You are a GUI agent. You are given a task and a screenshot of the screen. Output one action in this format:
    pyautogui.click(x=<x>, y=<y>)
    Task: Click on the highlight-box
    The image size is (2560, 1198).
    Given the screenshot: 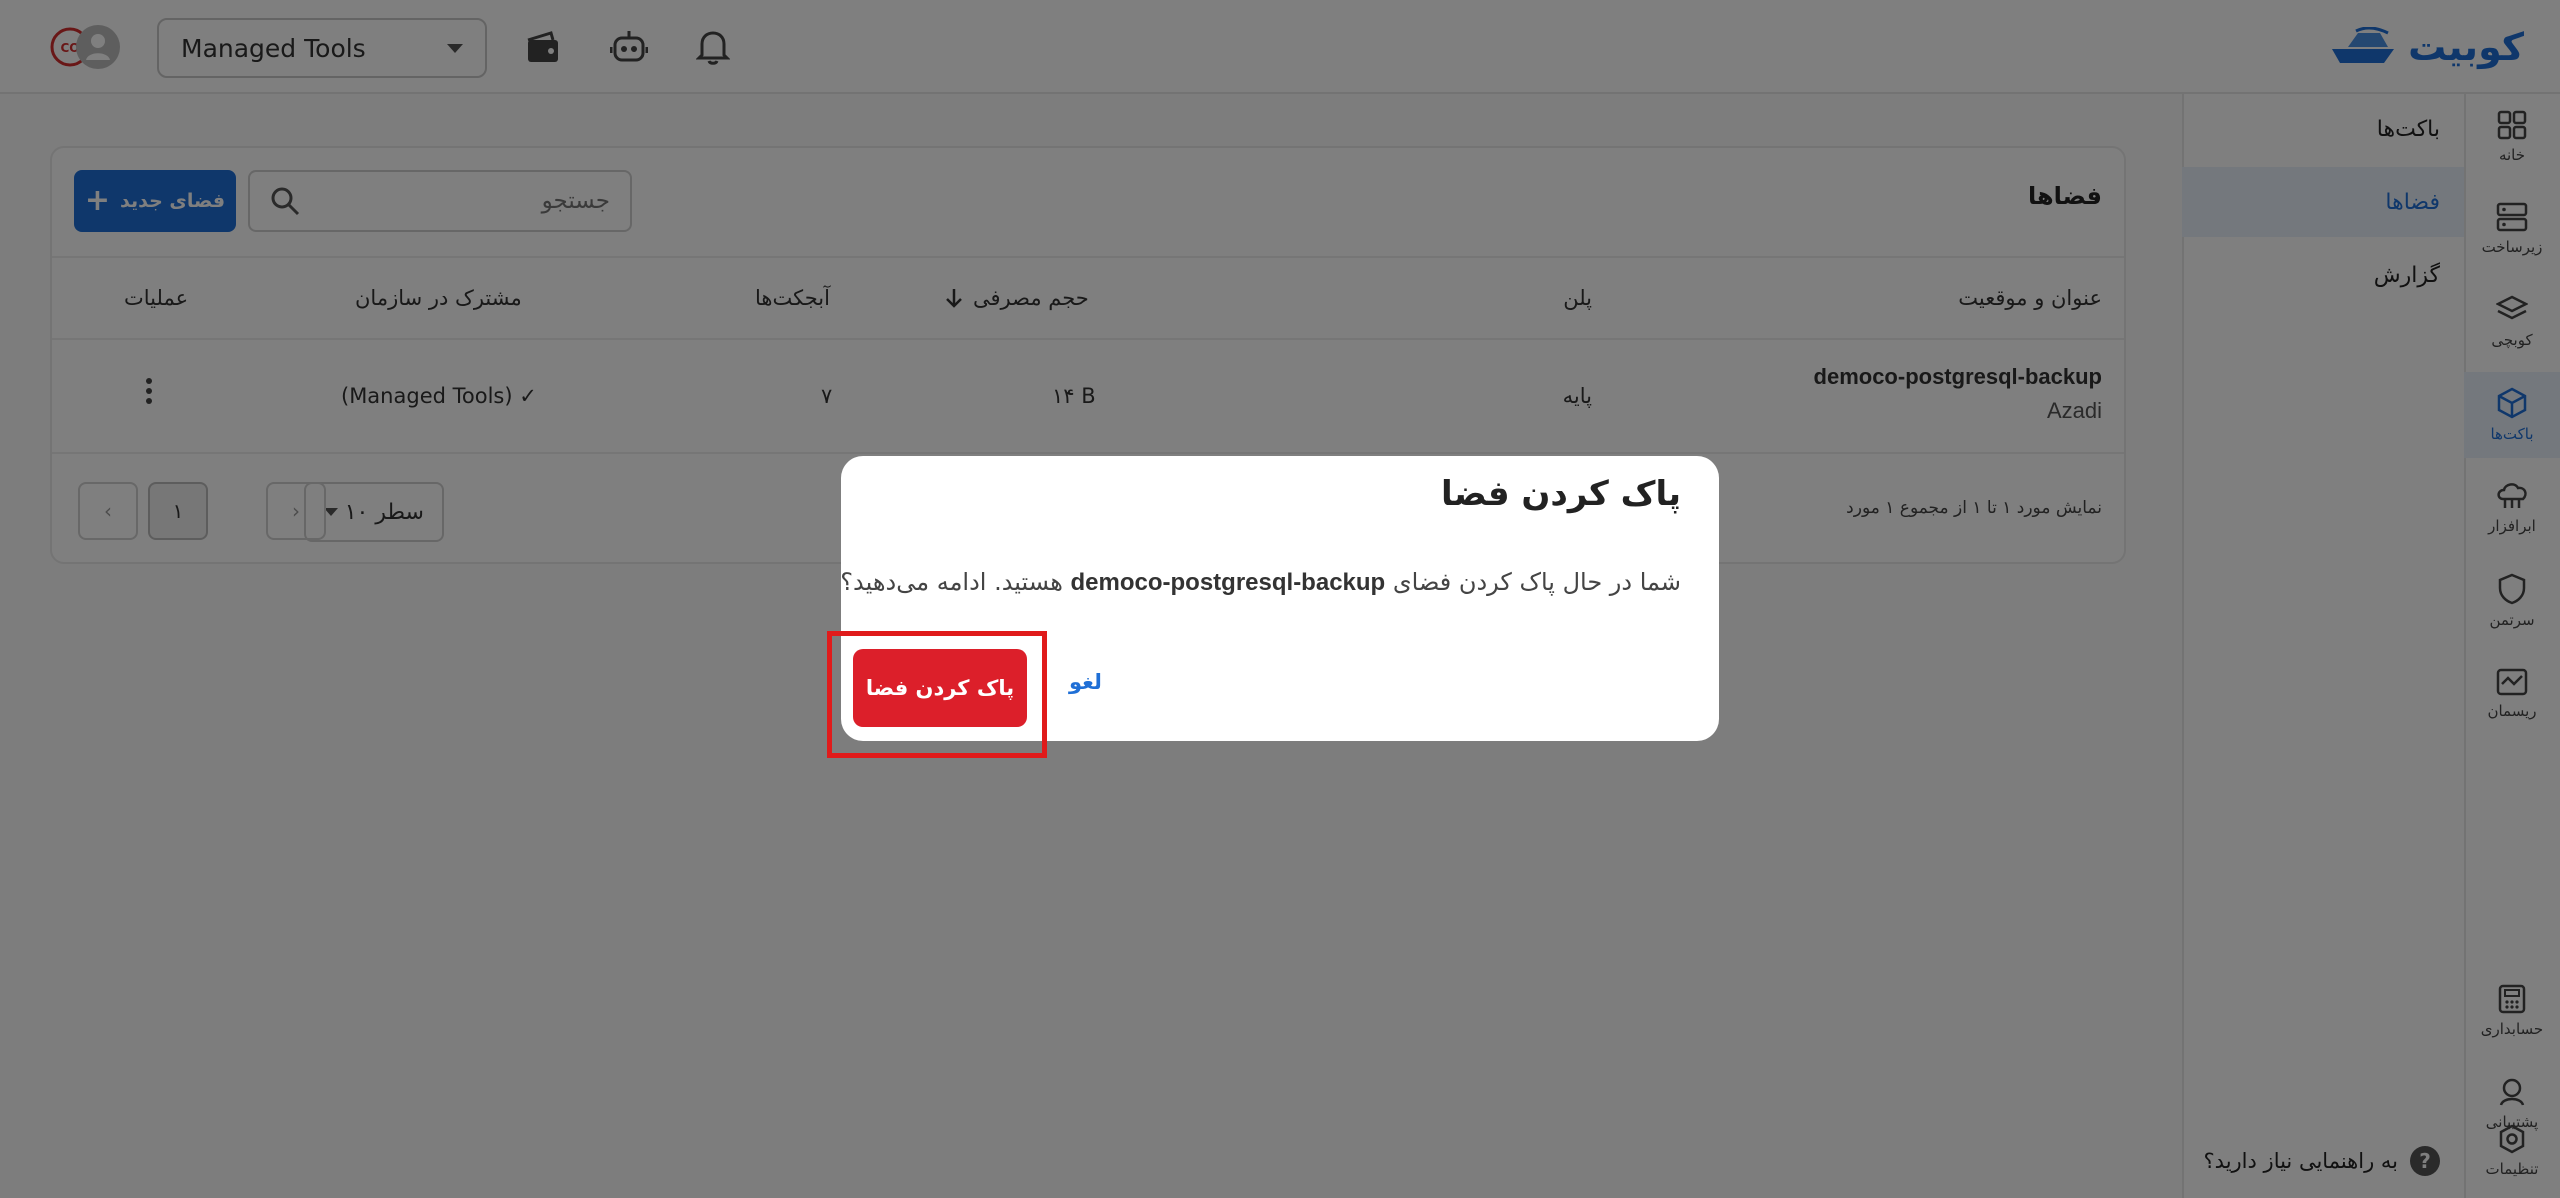 What is the action you would take?
    pyautogui.click(x=937, y=694)
    